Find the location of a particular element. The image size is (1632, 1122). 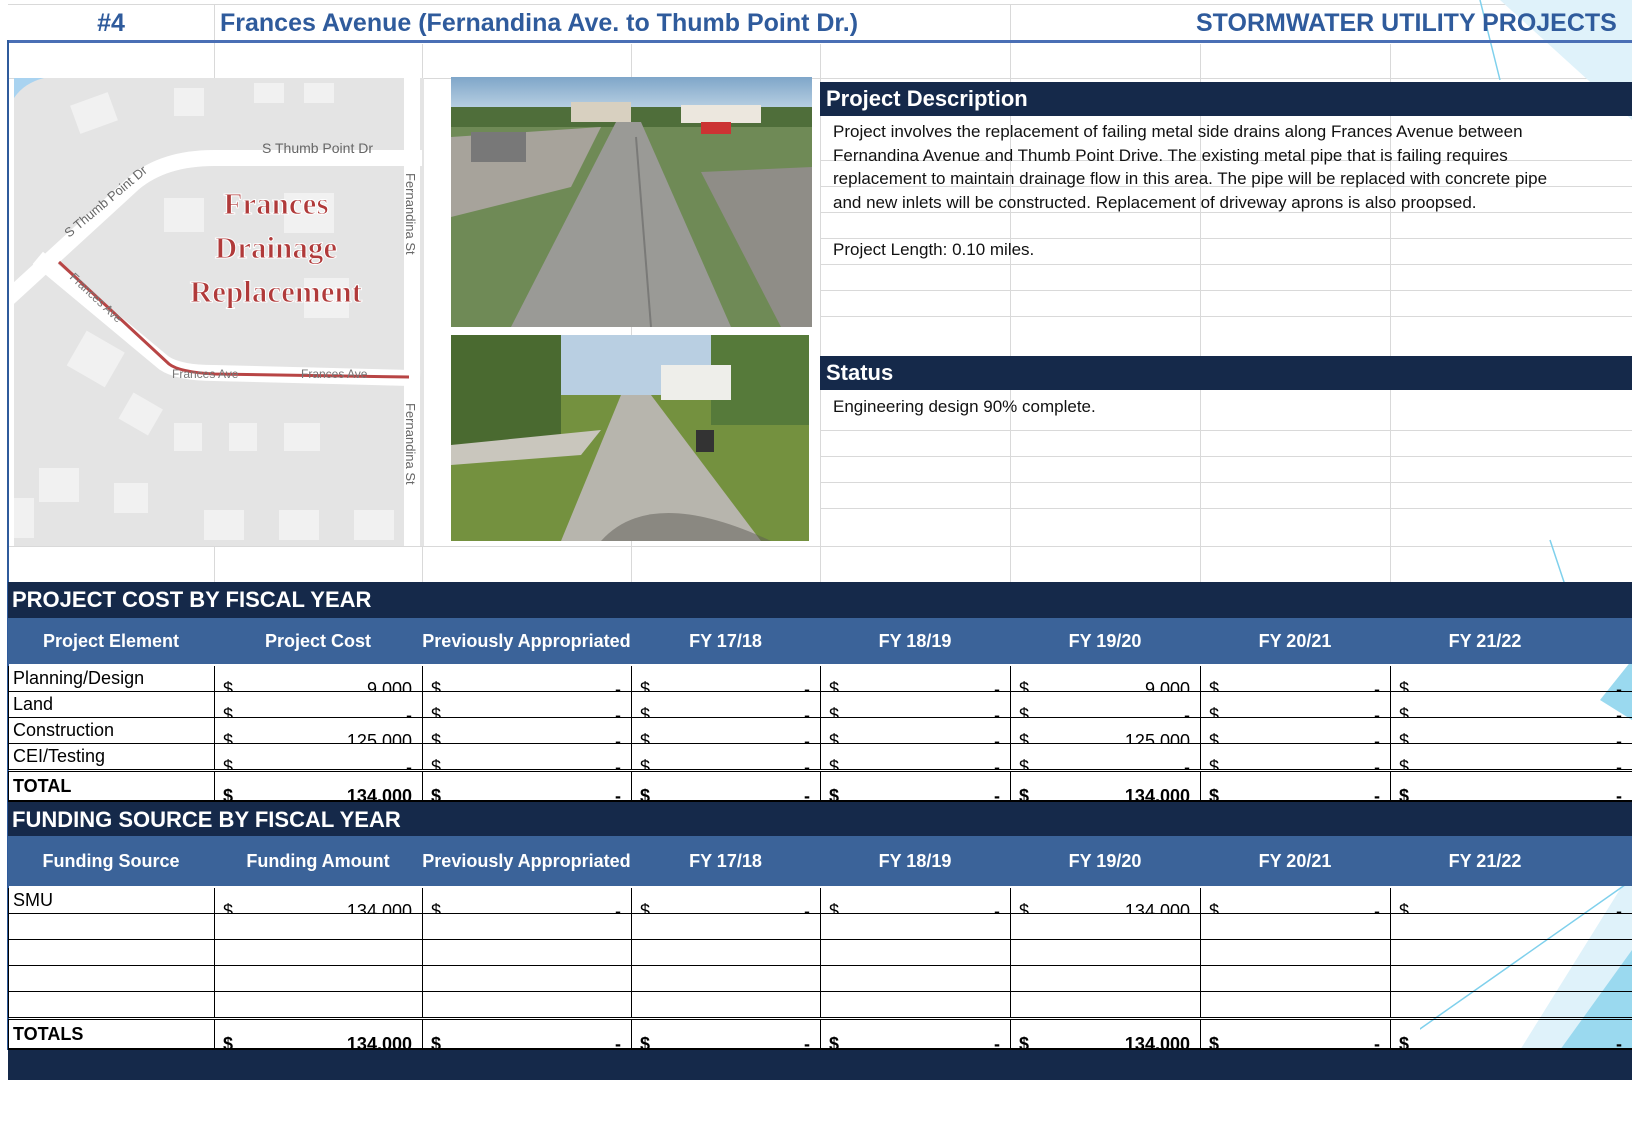

map-label-line: Frances is located at coordinates (275, 203).